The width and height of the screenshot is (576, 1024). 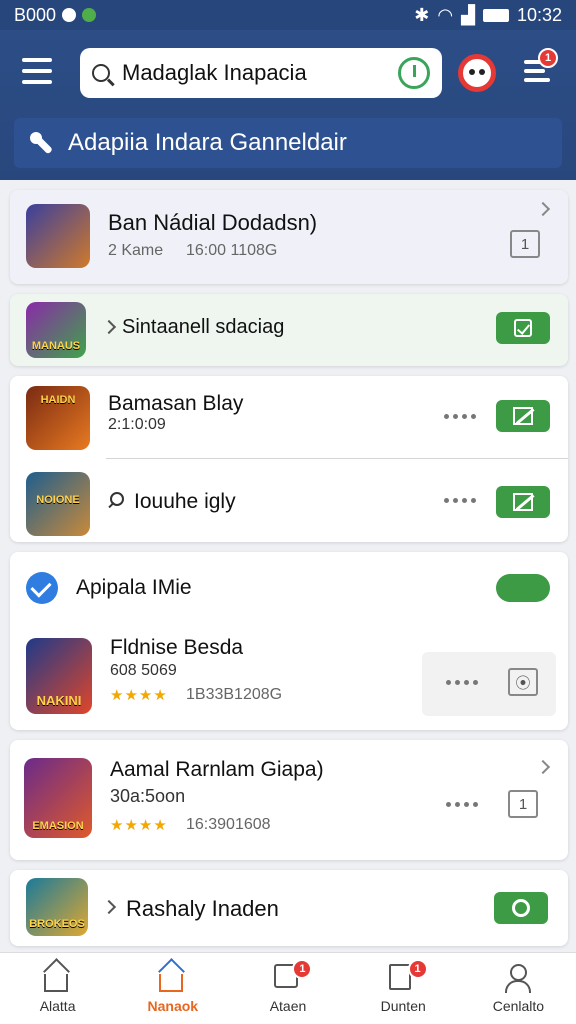 What do you see at coordinates (101, 73) in the screenshot?
I see `search-icon` at bounding box center [101, 73].